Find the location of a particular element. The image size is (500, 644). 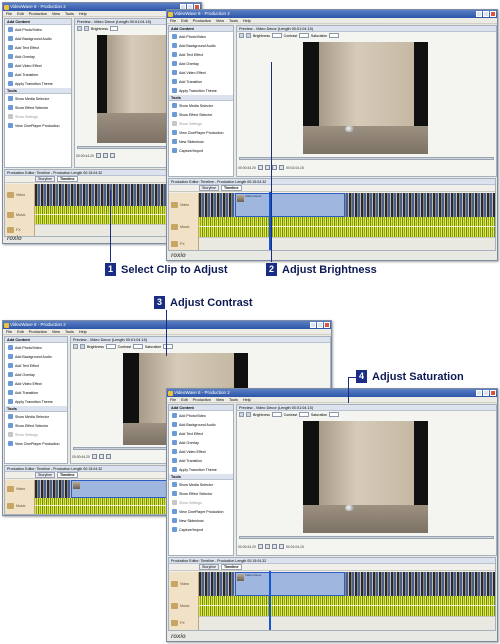

next-frame-icon is located at coordinates (281, 546).